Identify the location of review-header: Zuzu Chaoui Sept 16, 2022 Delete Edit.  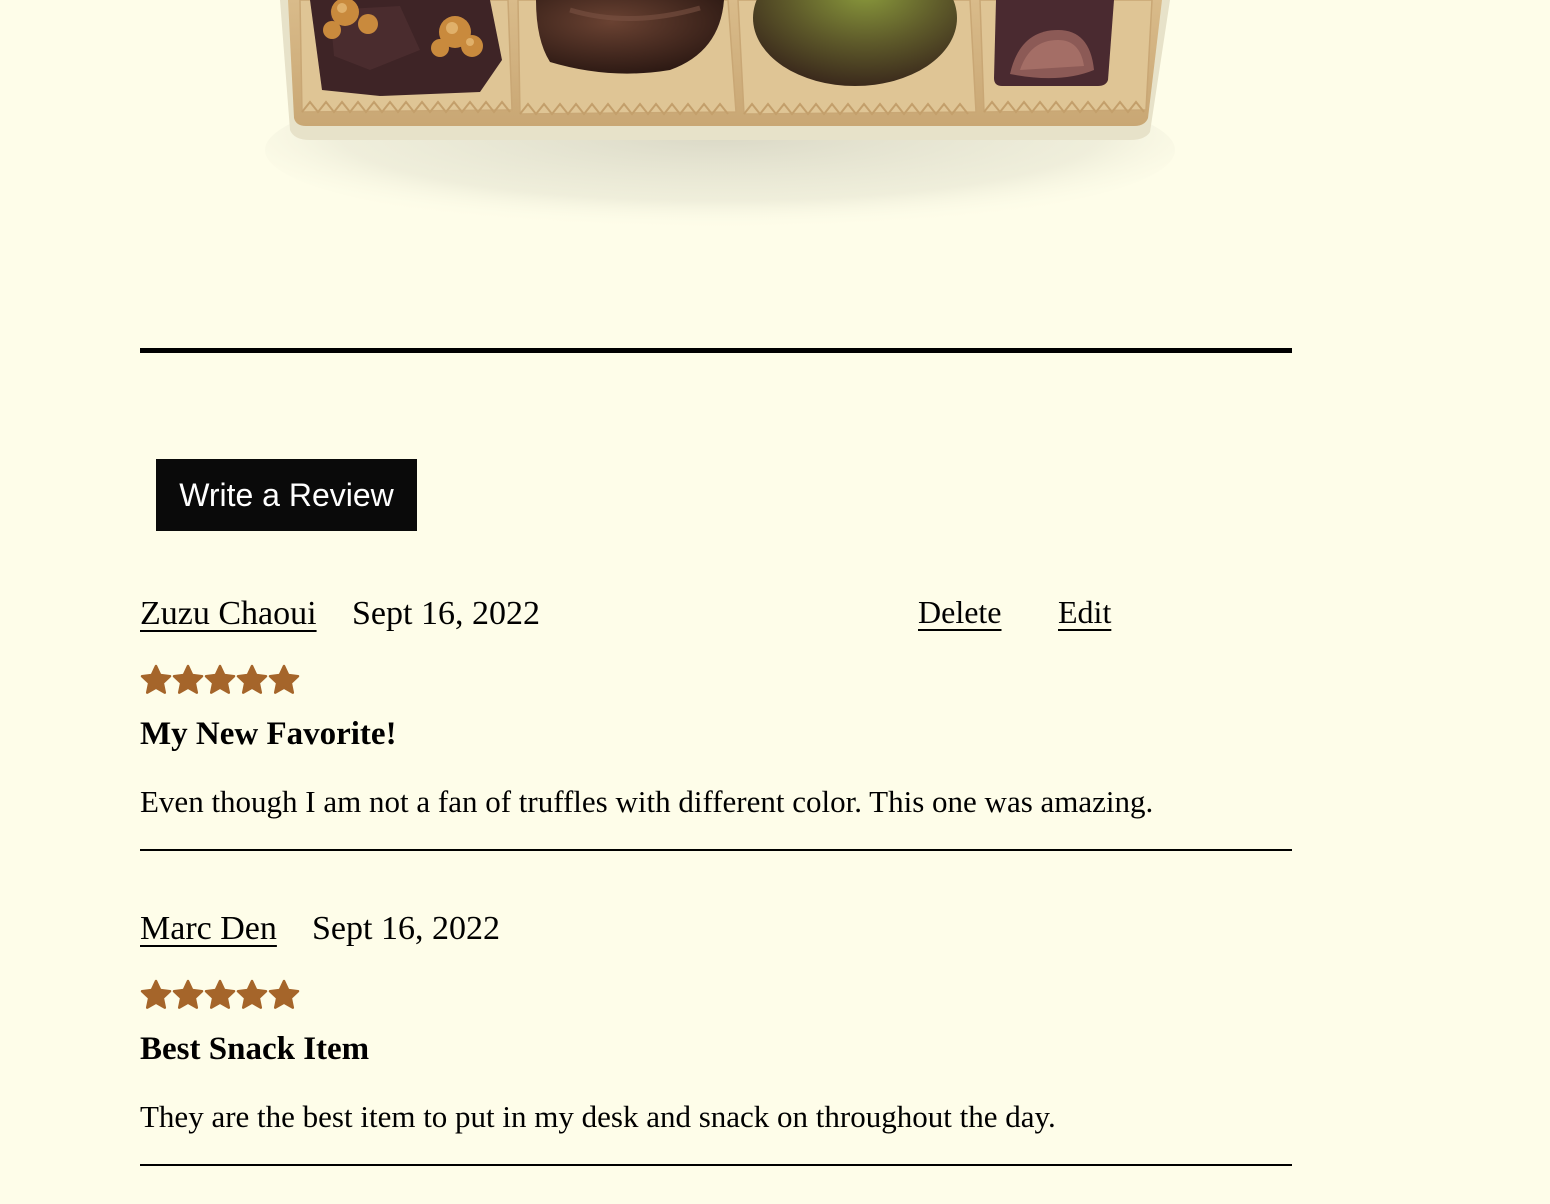
(716, 614).